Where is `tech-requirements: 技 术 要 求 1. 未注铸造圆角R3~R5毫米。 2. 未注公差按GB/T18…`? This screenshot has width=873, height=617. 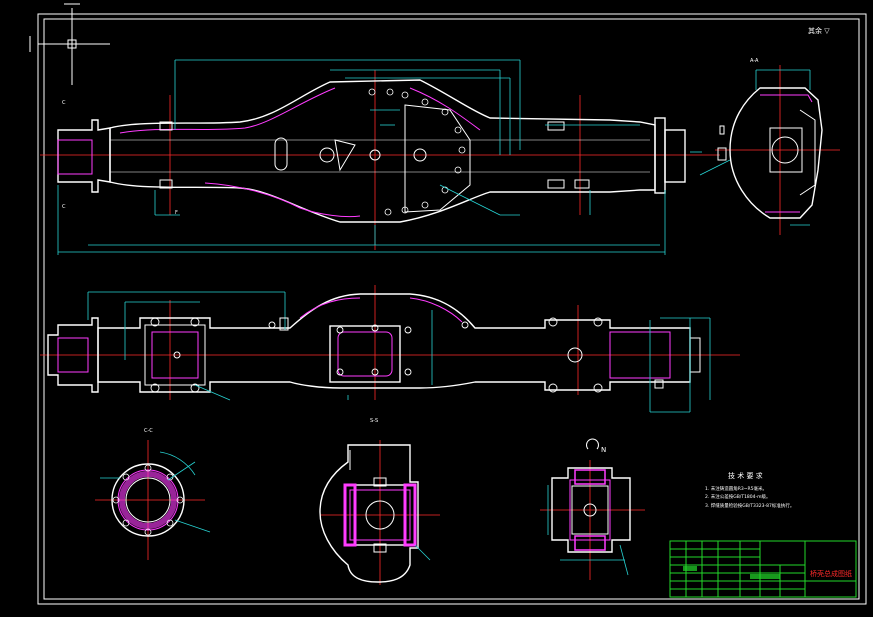
tech-requirements: 技 术 要 求 1. 未注铸造圆角R3~R5毫米。 2. 未注公差按GB/T18… is located at coordinates (749, 490).